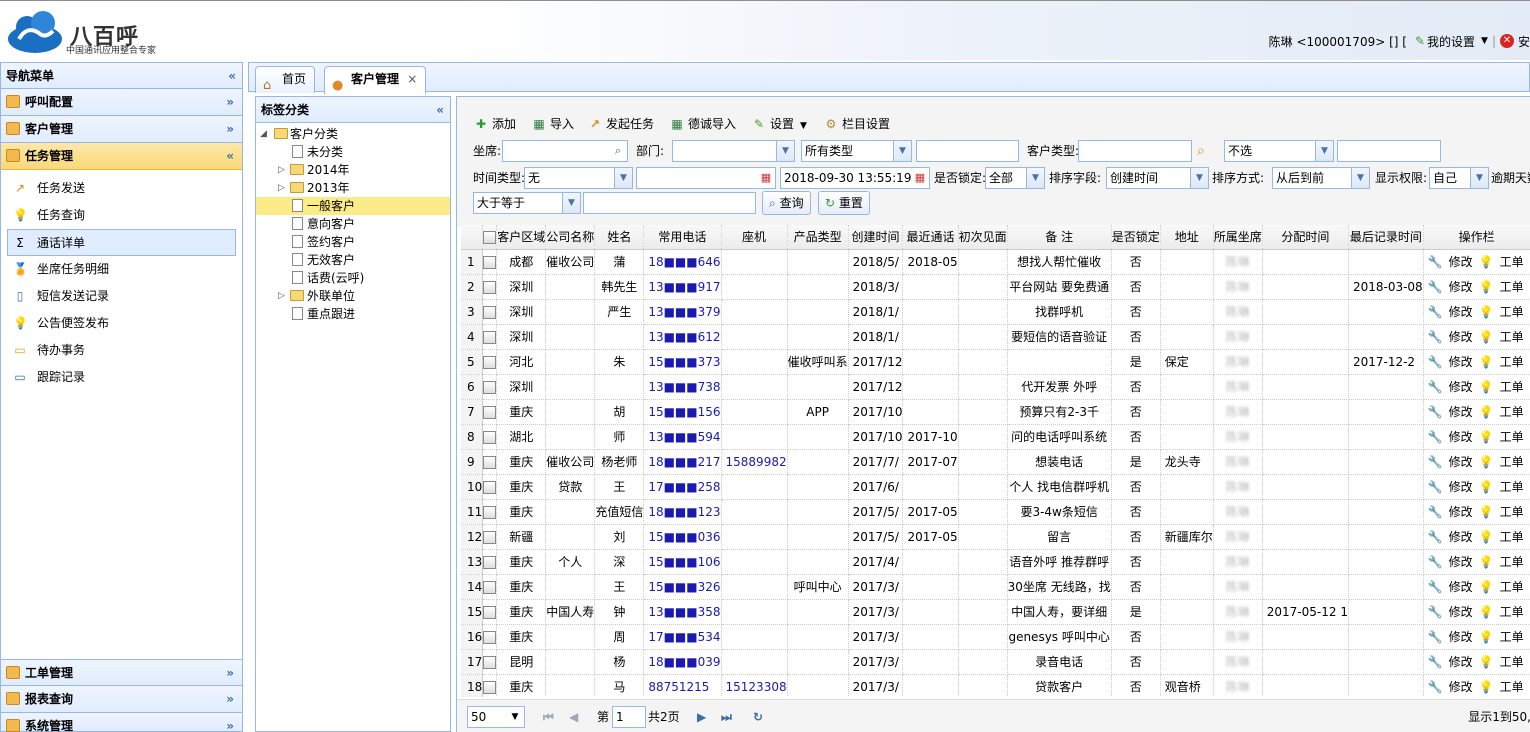  Describe the element at coordinates (1451, 41) in the screenshot. I see `my-settings-link: 我的设置` at that location.